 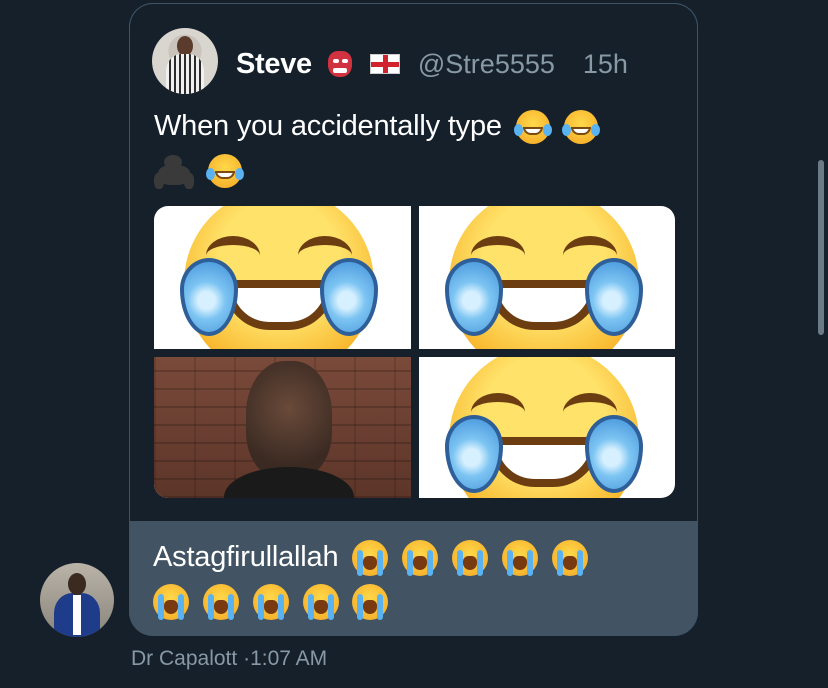 What do you see at coordinates (605, 64) in the screenshot?
I see `quoted-tweet-timestamp: 15h` at bounding box center [605, 64].